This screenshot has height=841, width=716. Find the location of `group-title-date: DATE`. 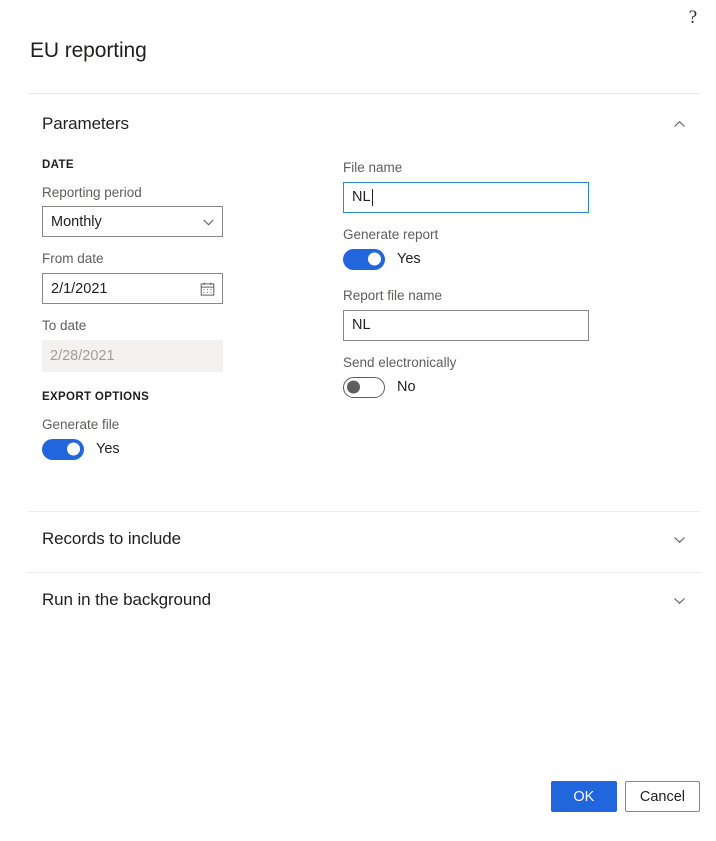

group-title-date: DATE is located at coordinates (58, 165).